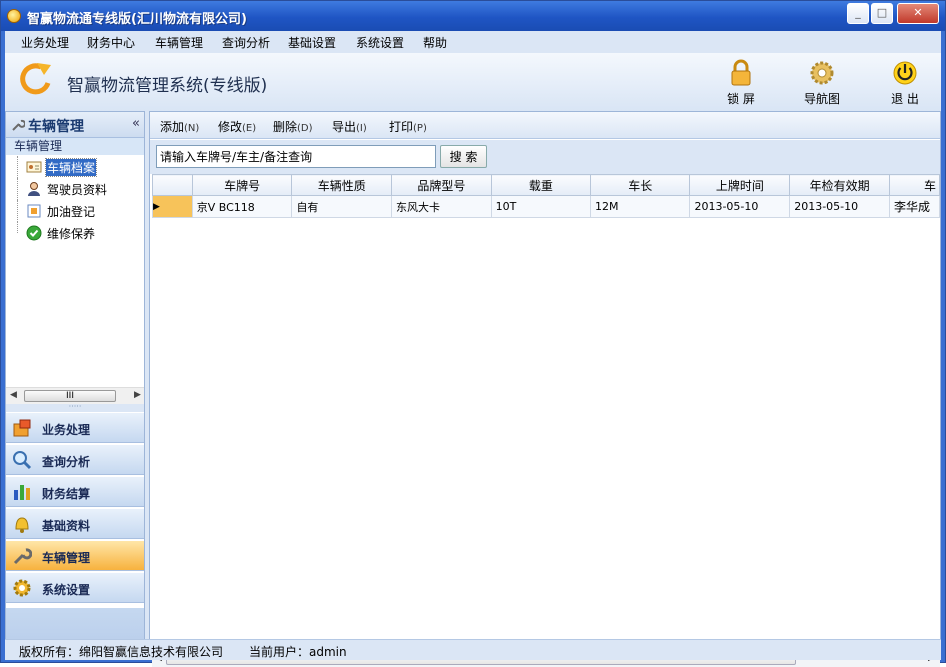  What do you see at coordinates (13, 395) in the screenshot?
I see `scroll-left-arrow: ◀` at bounding box center [13, 395].